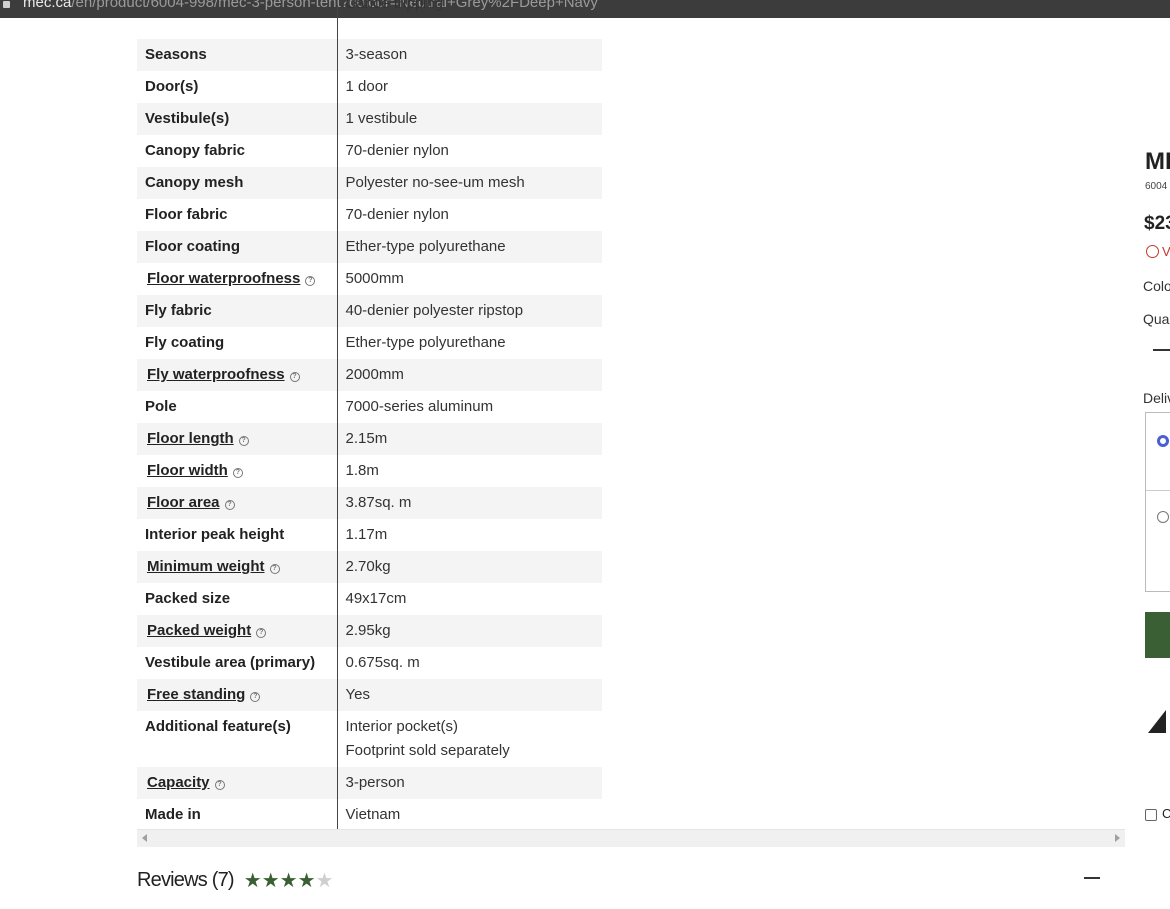 The height and width of the screenshot is (909, 1170). I want to click on spec-key: Vestibule area (primary), so click(237, 663).